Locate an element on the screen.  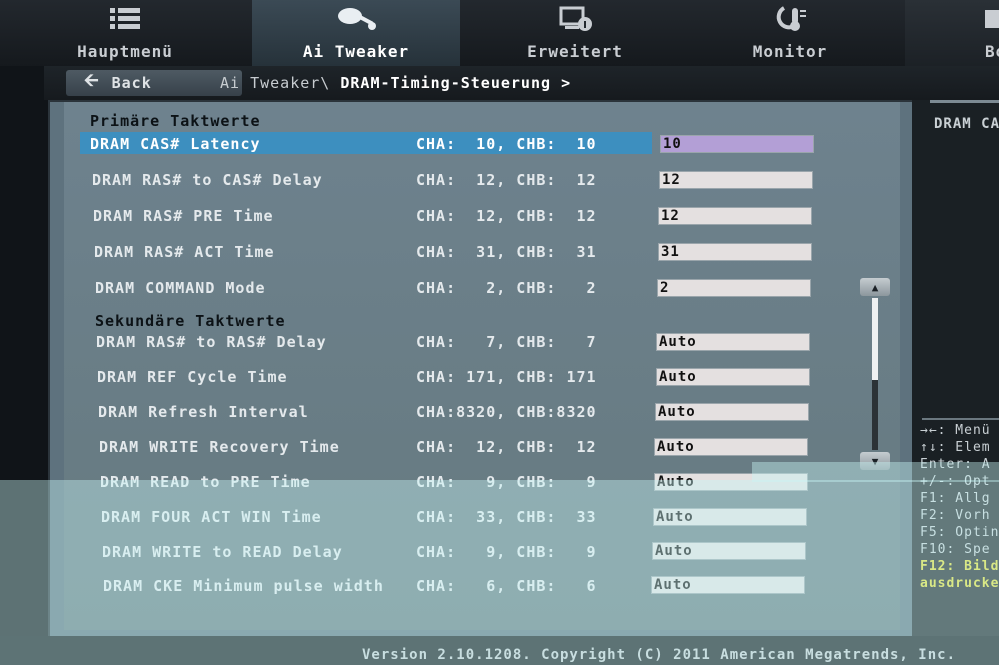
scroll-up-button: ▲ is located at coordinates (875, 287).